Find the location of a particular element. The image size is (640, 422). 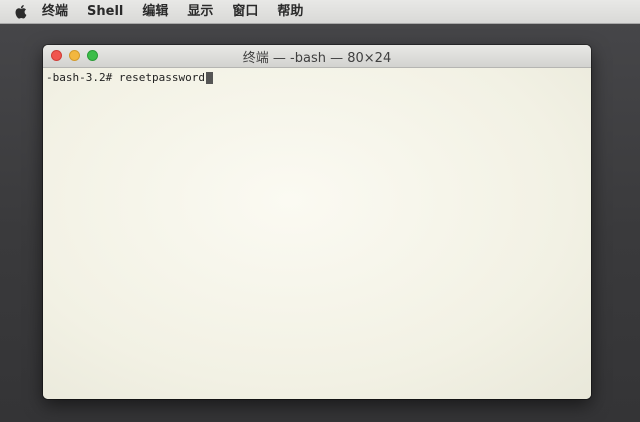

window-title-bar: 终端 — -bash — 80×24 is located at coordinates (317, 56).